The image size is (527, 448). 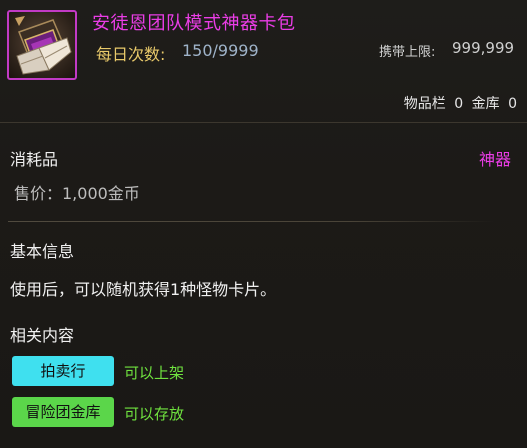 I want to click on basic-info-description: 使用后，可以随机获得1种怪物卡片。, so click(x=143, y=289).